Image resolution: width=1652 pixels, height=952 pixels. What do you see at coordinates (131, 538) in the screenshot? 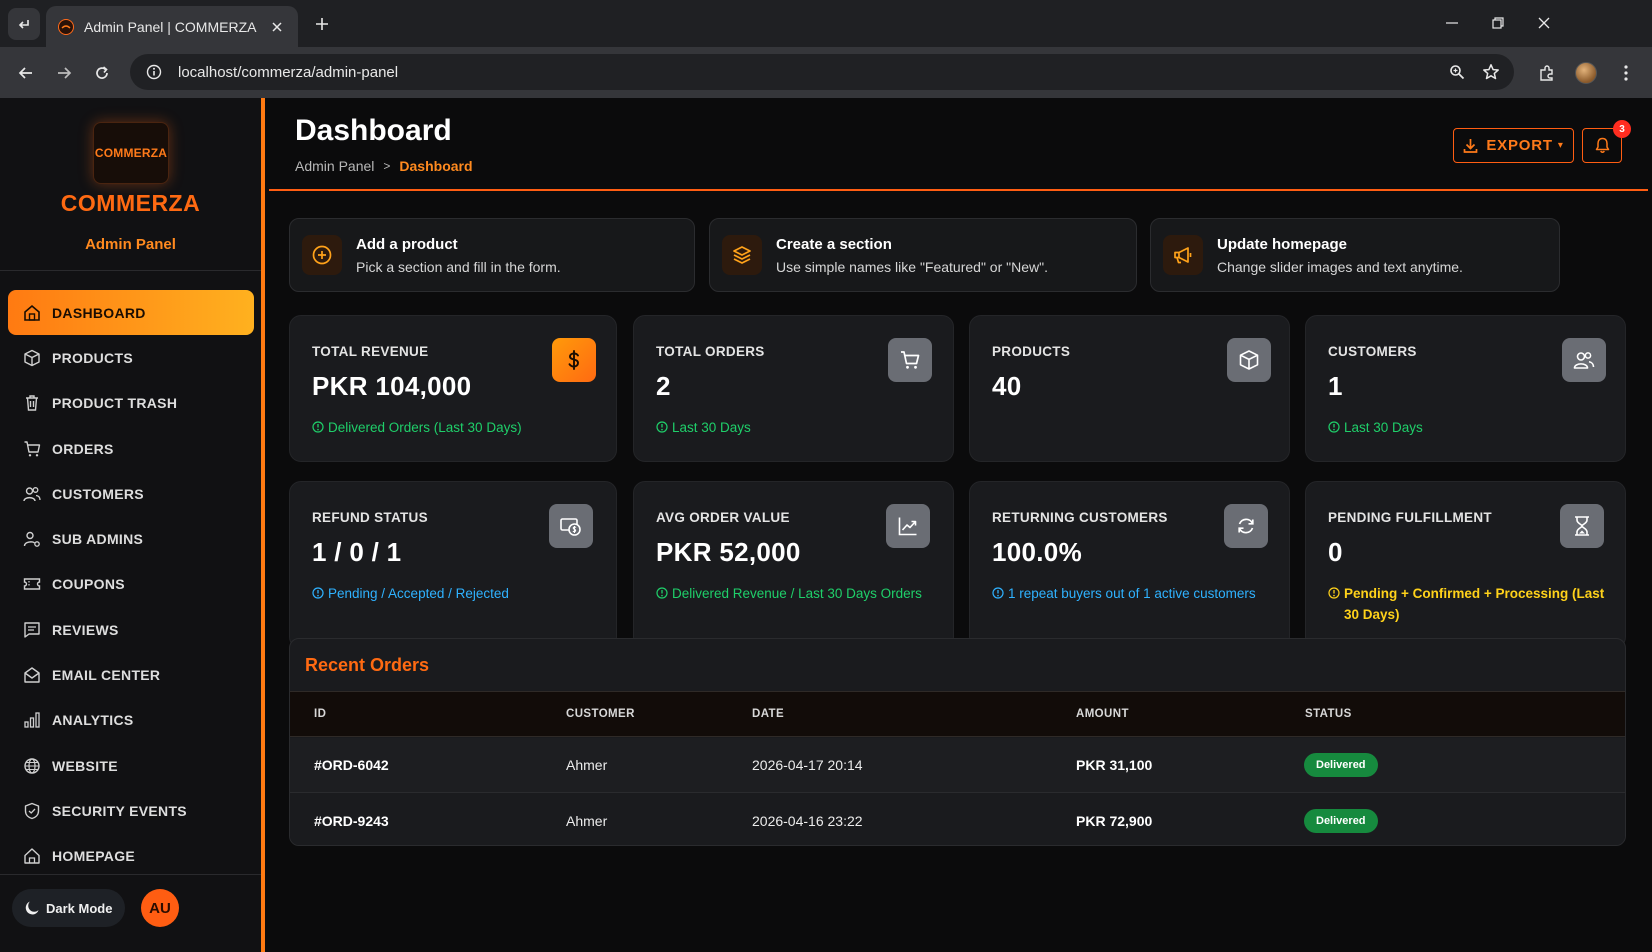
I see `sidebar-item-sub-admins: SUB ADMINS` at bounding box center [131, 538].